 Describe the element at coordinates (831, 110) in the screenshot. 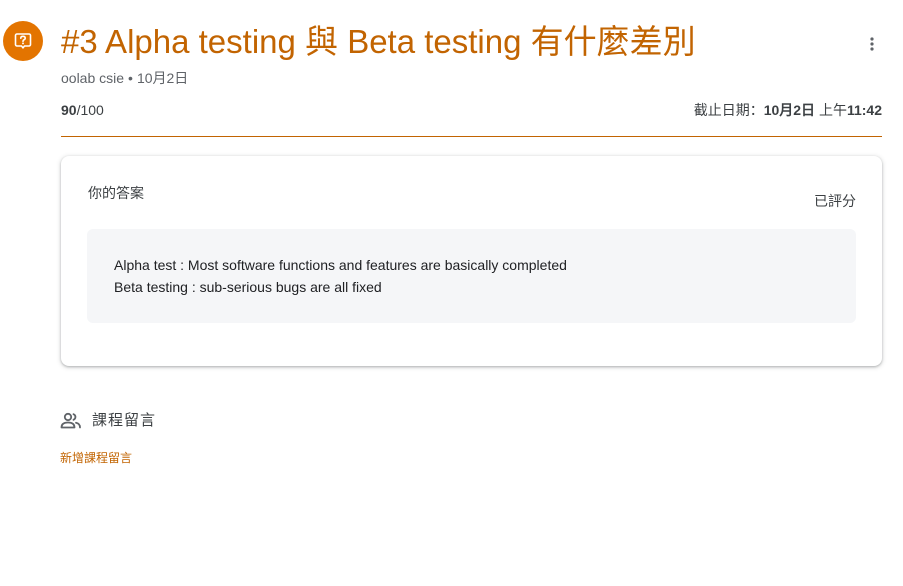

I see `due-time-prefix: 上午` at that location.